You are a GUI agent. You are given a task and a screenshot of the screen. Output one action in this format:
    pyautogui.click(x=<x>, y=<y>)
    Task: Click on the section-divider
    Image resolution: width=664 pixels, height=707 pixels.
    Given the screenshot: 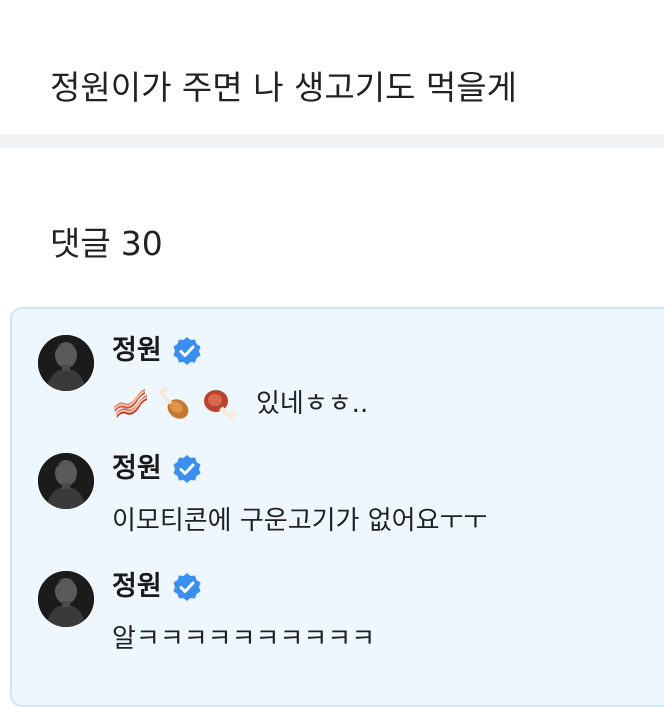 What is the action you would take?
    pyautogui.click(x=332, y=141)
    